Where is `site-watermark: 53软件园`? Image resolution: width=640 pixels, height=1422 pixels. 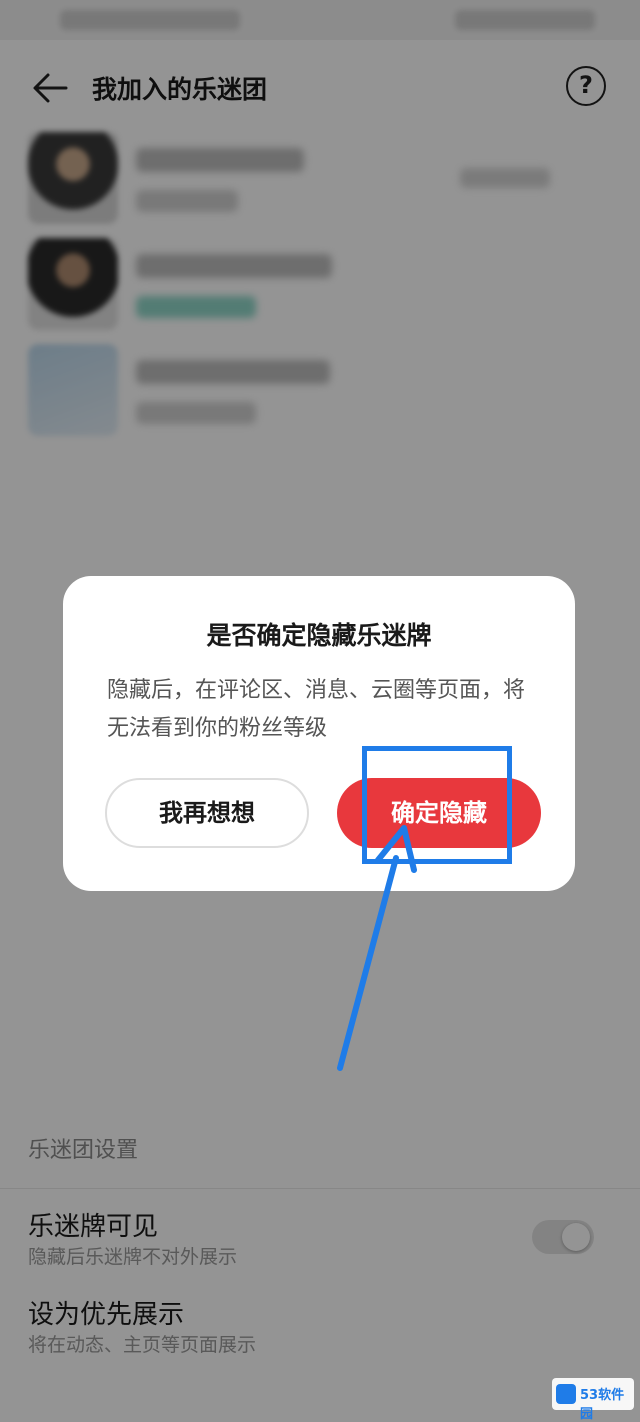 site-watermark: 53软件园 is located at coordinates (593, 1400).